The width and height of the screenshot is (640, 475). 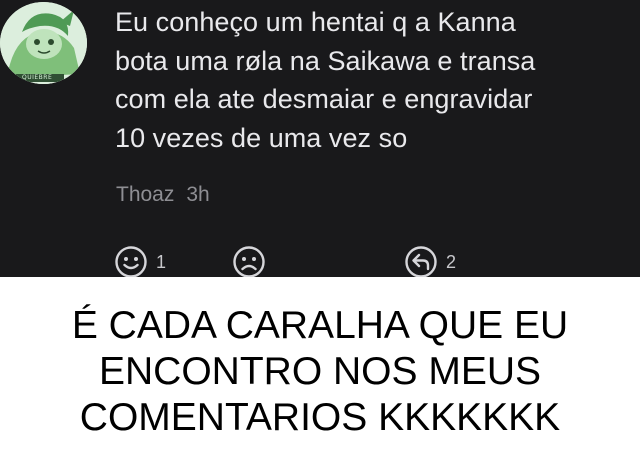 What do you see at coordinates (315, 22) in the screenshot?
I see `comment-line: Eu conheço um hentai q a Kanna` at bounding box center [315, 22].